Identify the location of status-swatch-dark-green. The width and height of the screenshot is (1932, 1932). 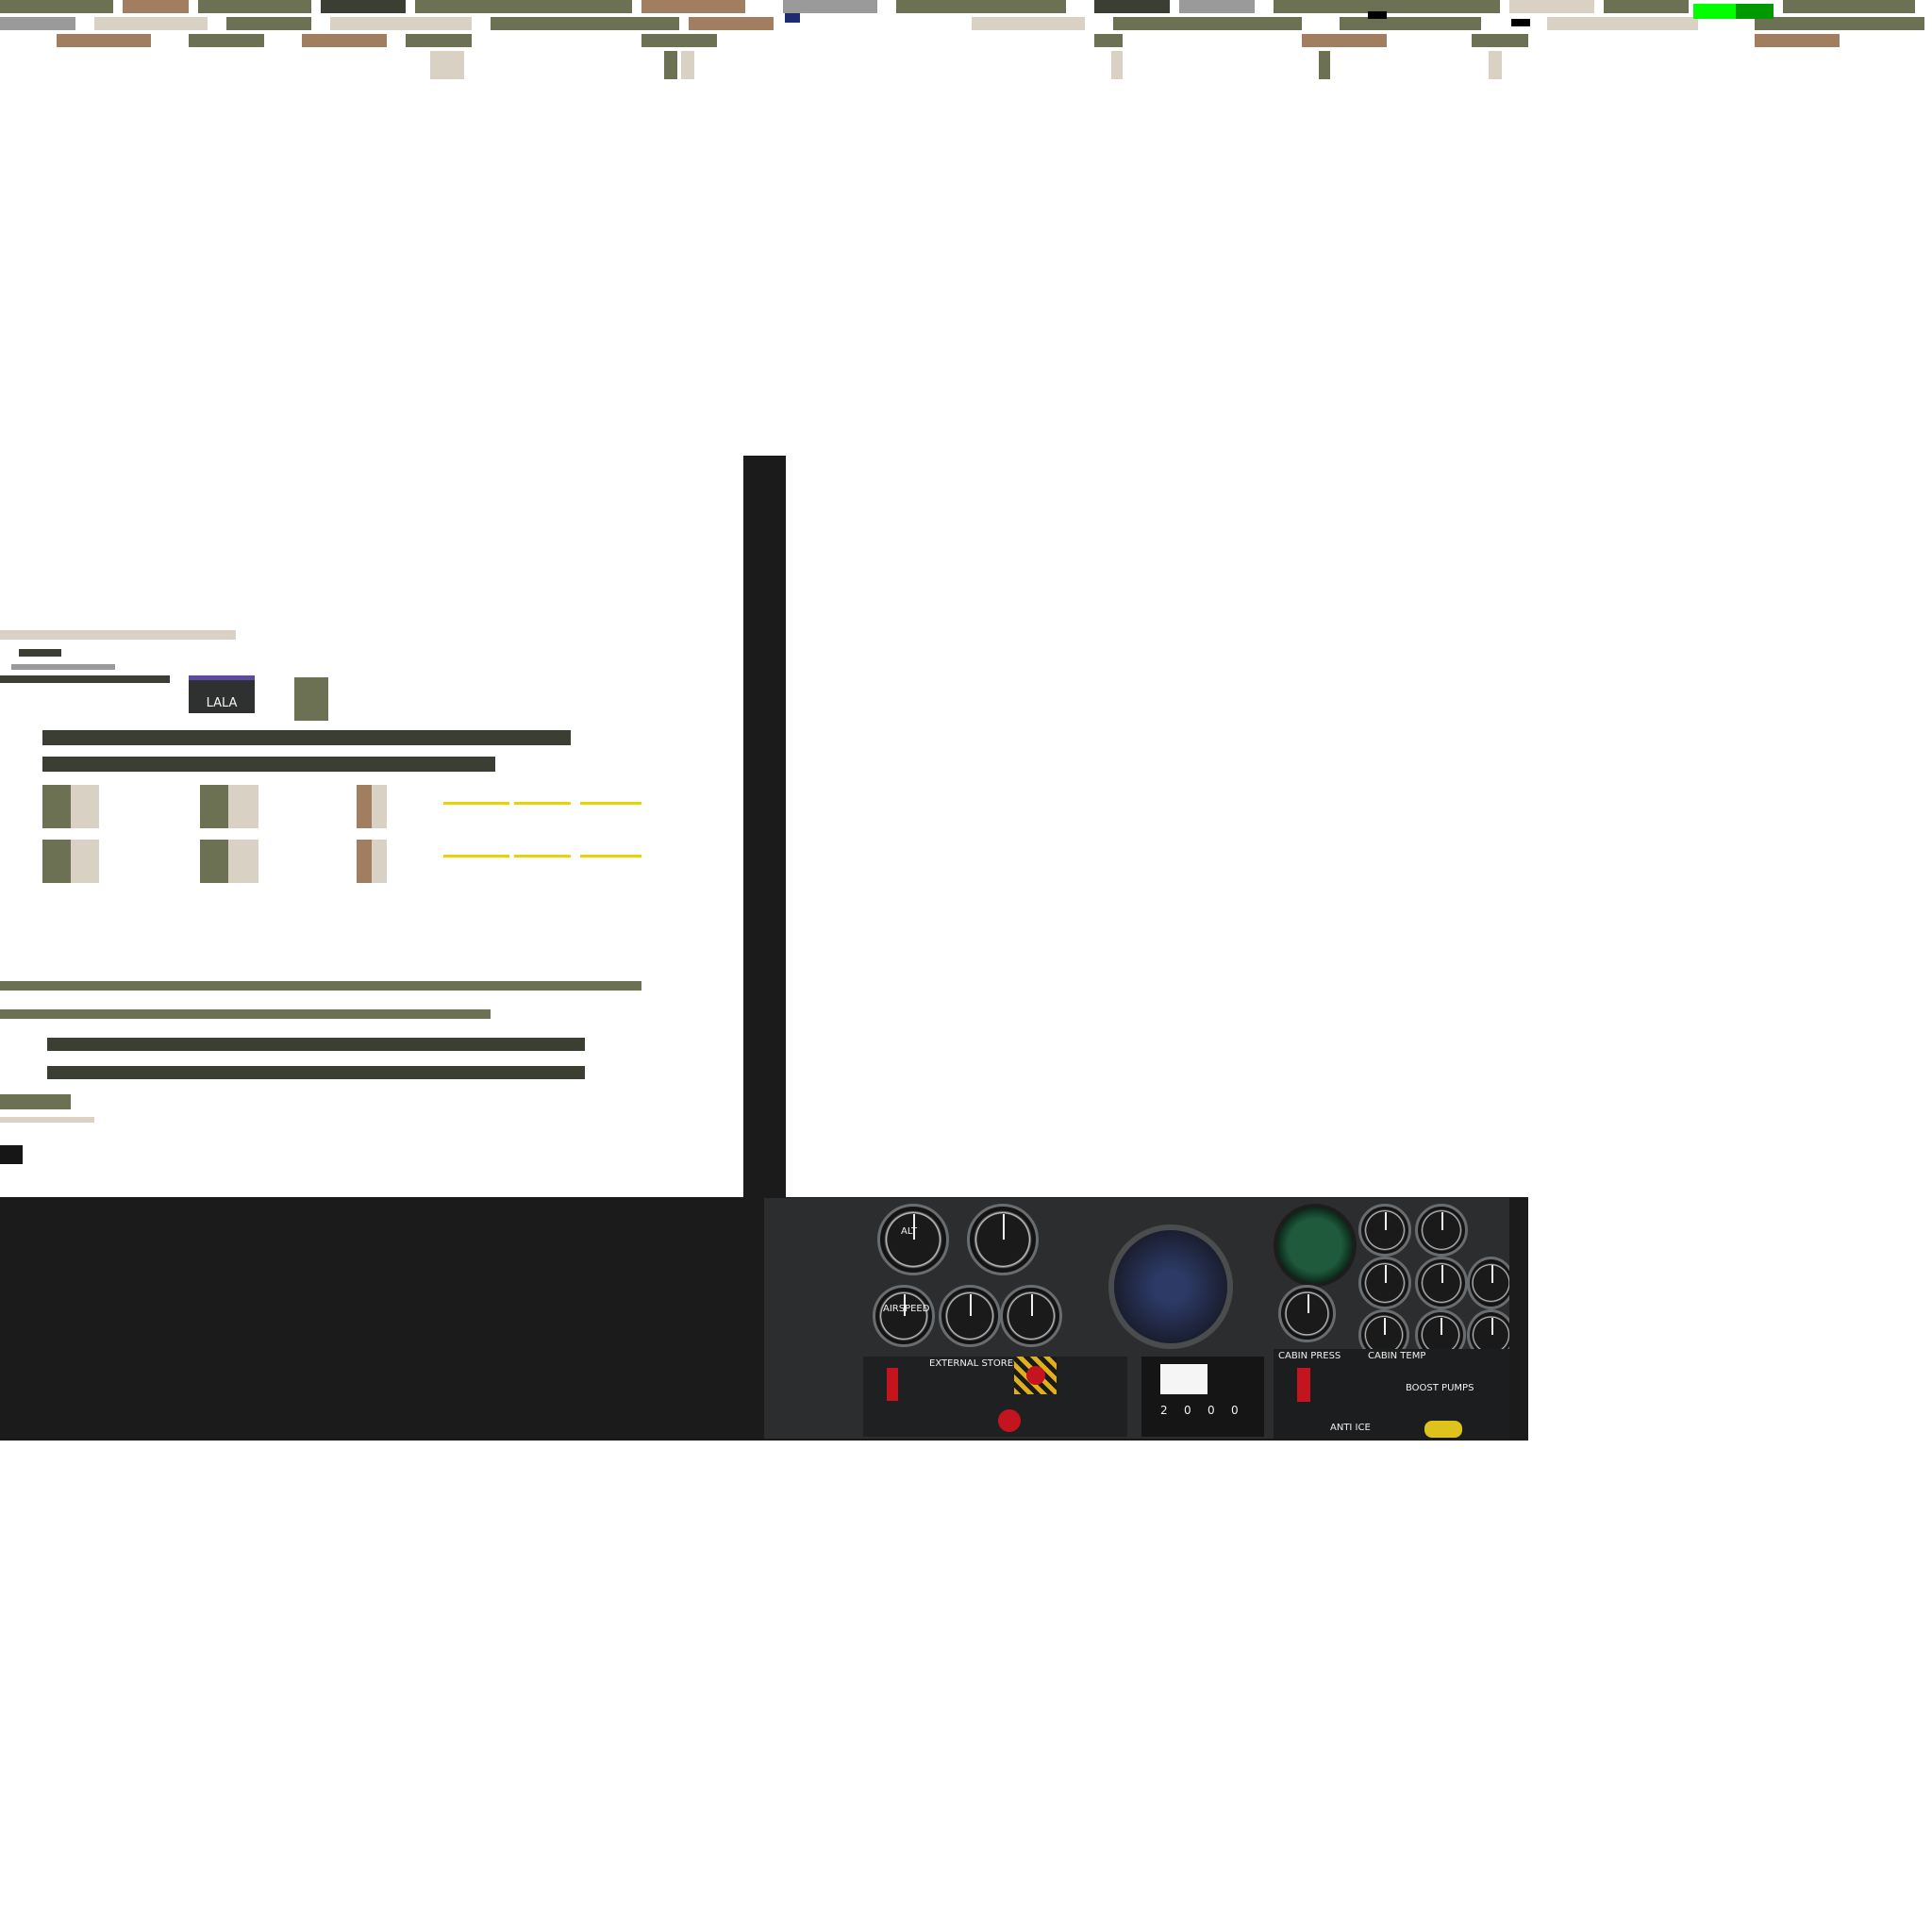
(1755, 12).